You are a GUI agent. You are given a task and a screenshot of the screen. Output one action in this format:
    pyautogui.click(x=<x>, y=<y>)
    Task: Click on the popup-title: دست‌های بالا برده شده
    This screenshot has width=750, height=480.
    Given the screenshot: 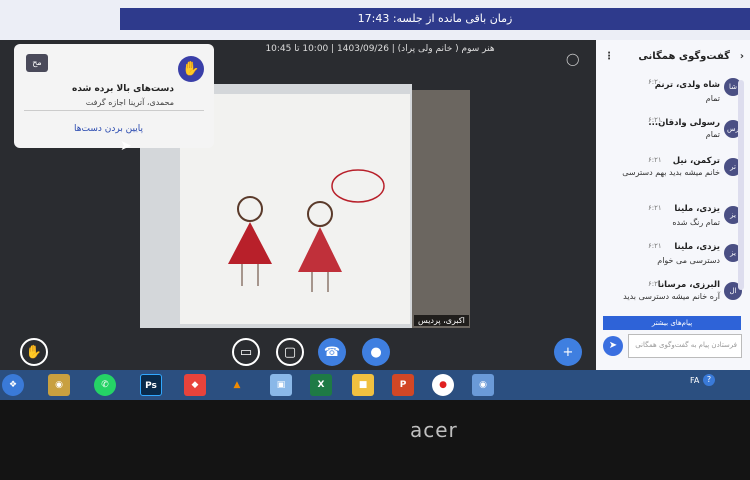 What is the action you would take?
    pyautogui.click(x=123, y=89)
    